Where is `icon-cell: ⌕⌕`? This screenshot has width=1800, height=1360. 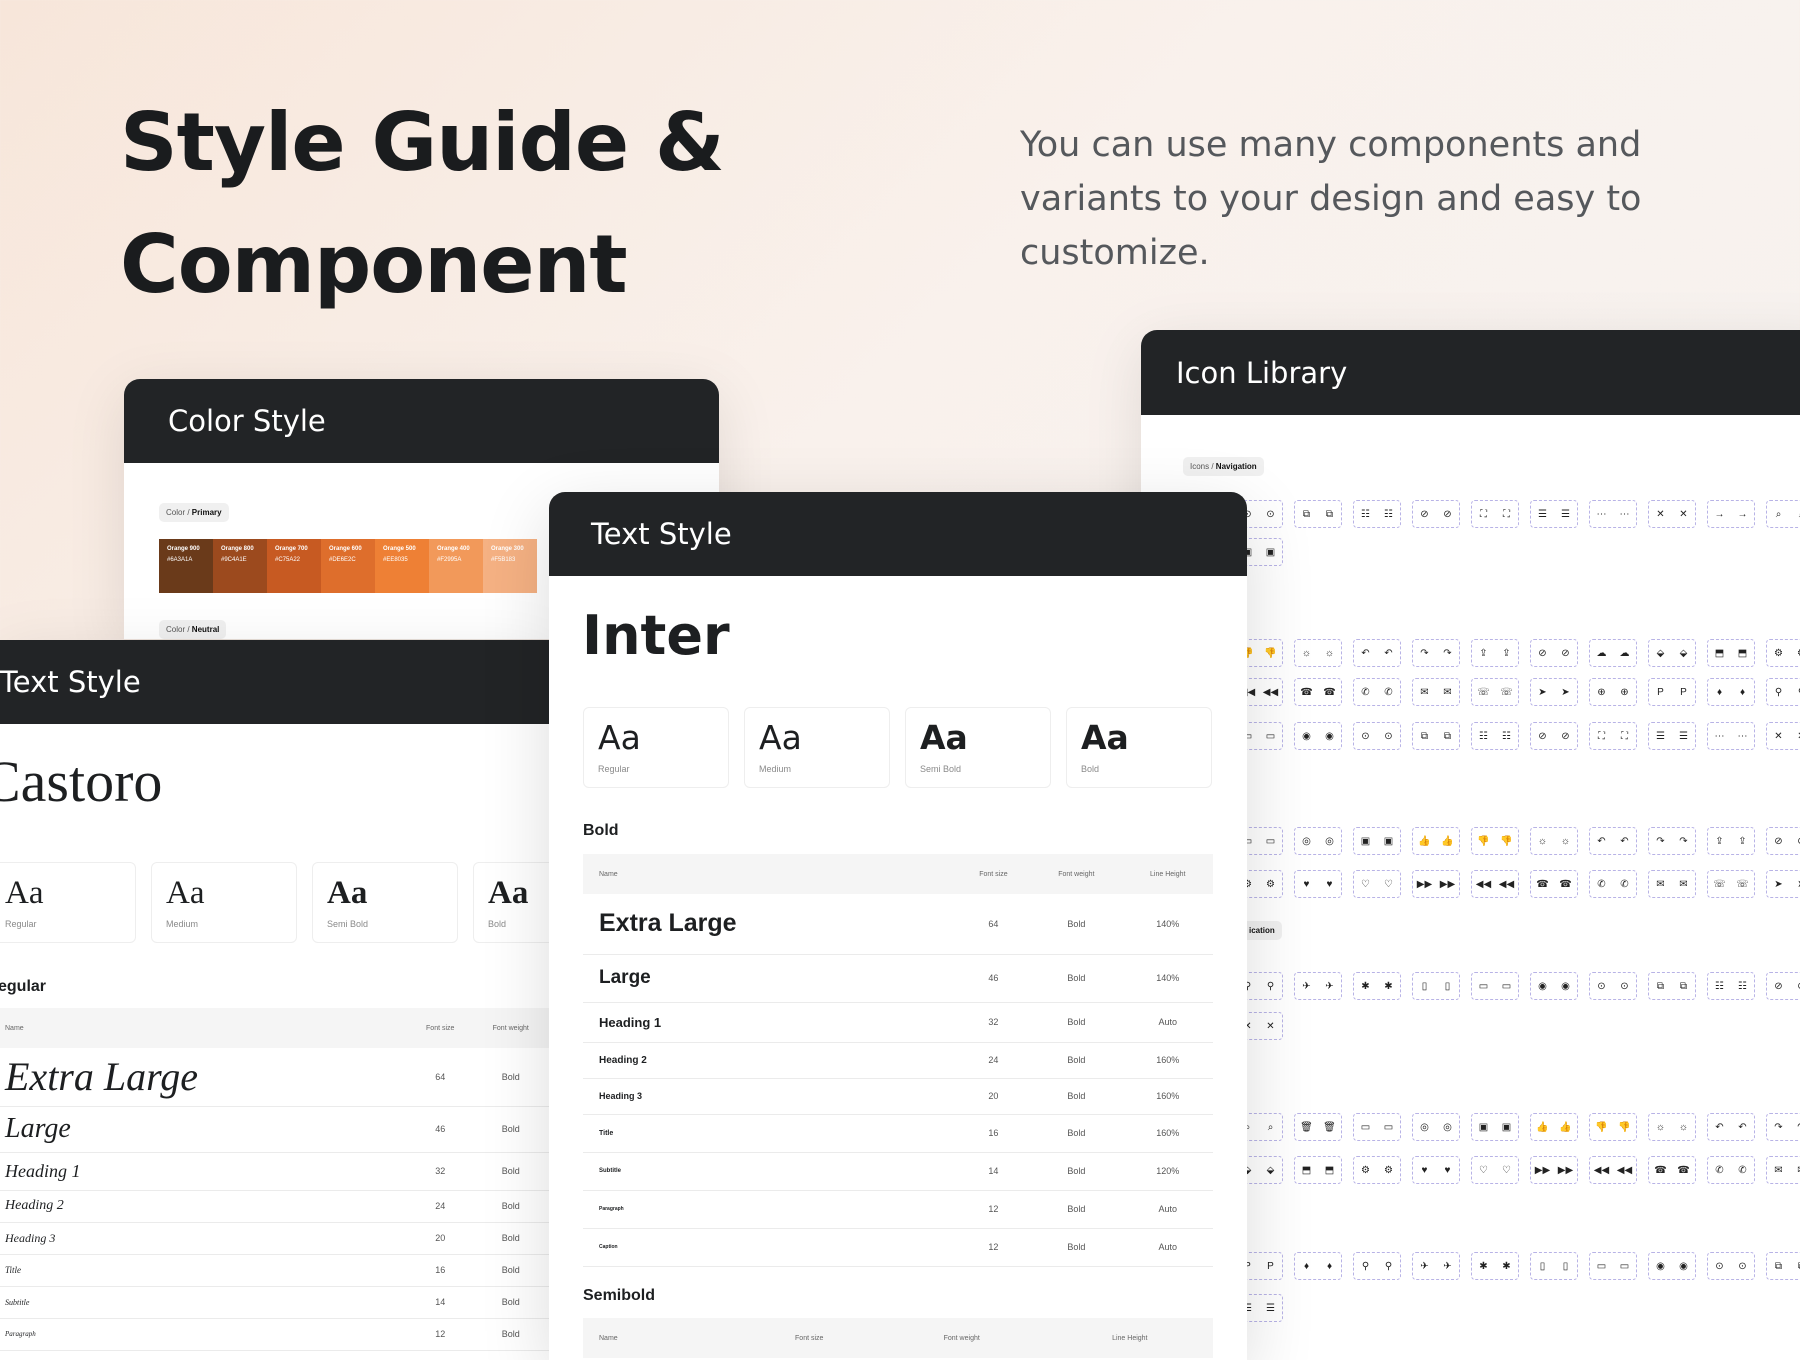
icon-cell: ⌕⌕ is located at coordinates (1783, 514).